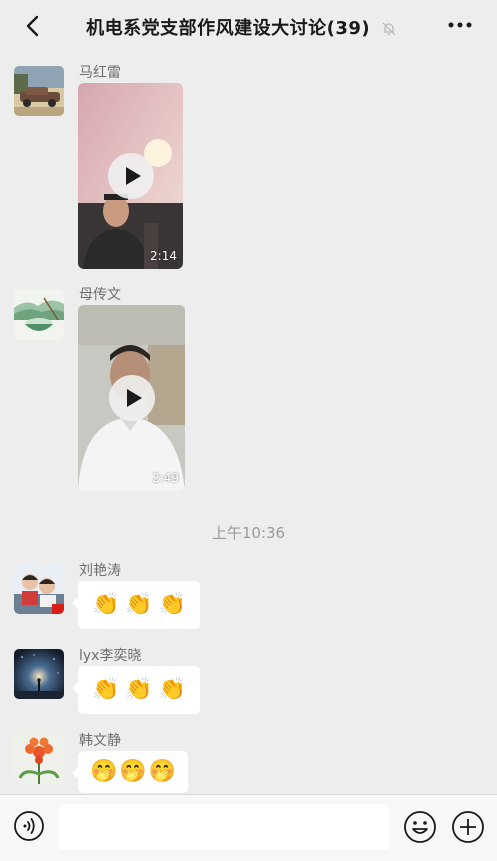  Describe the element at coordinates (468, 827) in the screenshot. I see `plus-circle-icon` at that location.